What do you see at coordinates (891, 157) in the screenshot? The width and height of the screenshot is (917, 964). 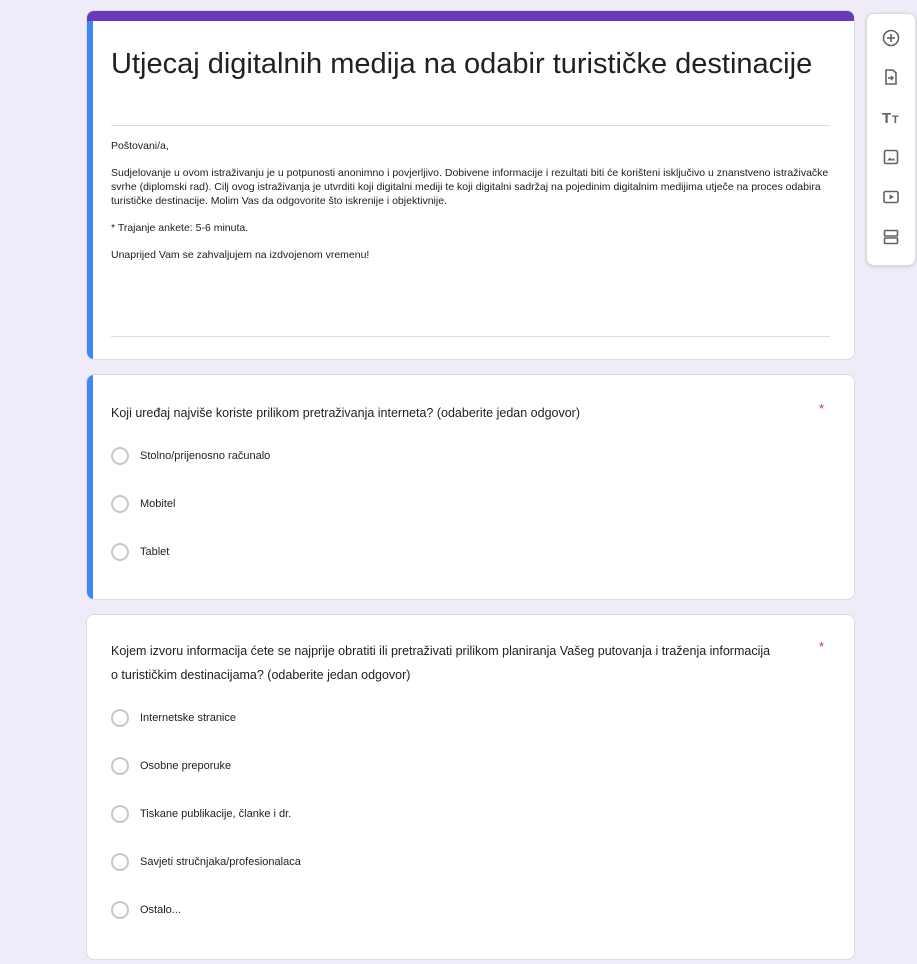 I see `add-image-icon` at bounding box center [891, 157].